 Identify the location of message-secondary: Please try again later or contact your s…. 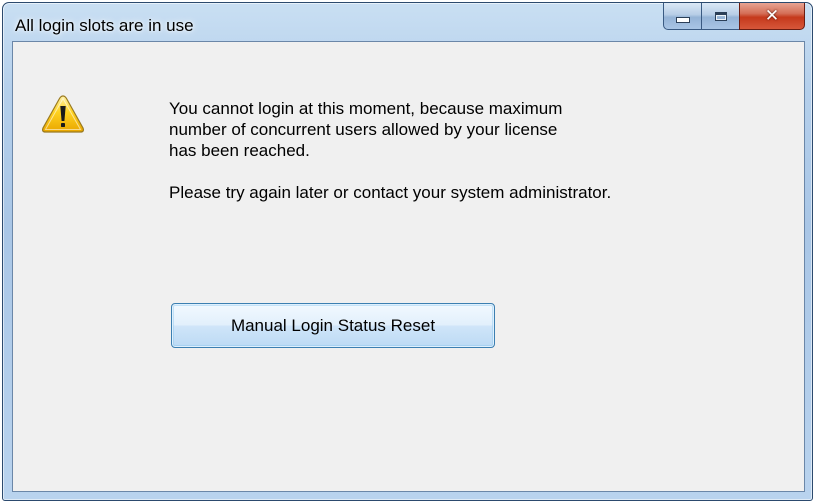
(390, 192).